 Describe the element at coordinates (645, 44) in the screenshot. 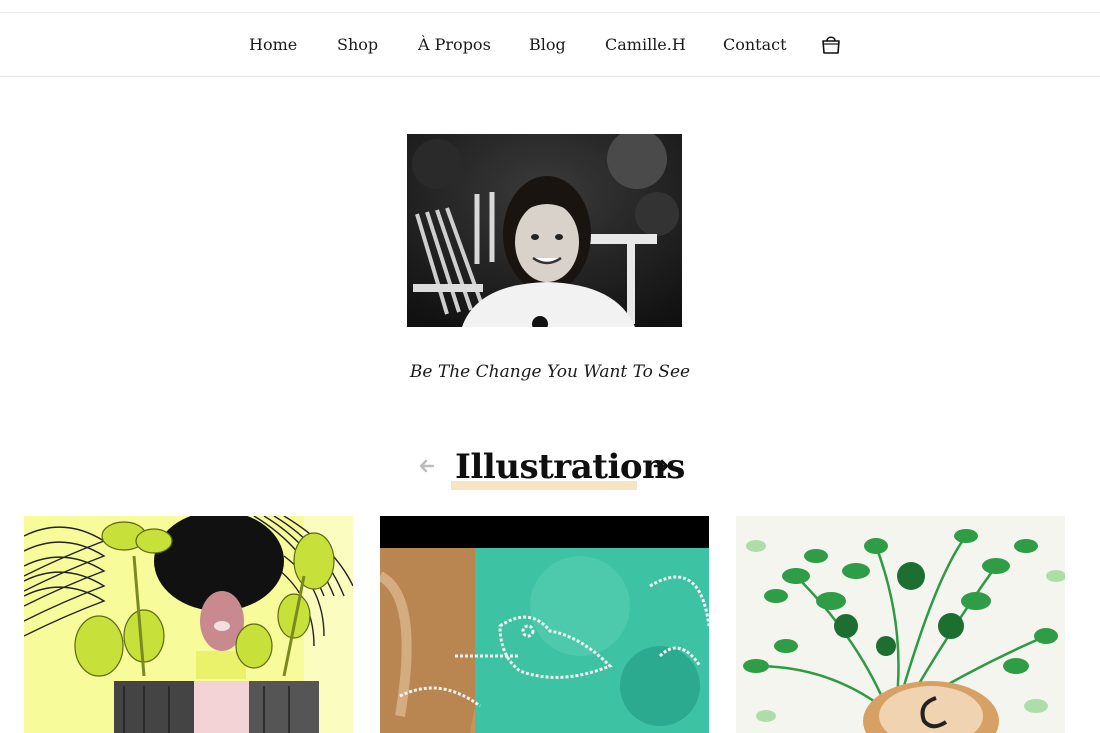

I see `nav-item-camille-h: Camille.H` at that location.